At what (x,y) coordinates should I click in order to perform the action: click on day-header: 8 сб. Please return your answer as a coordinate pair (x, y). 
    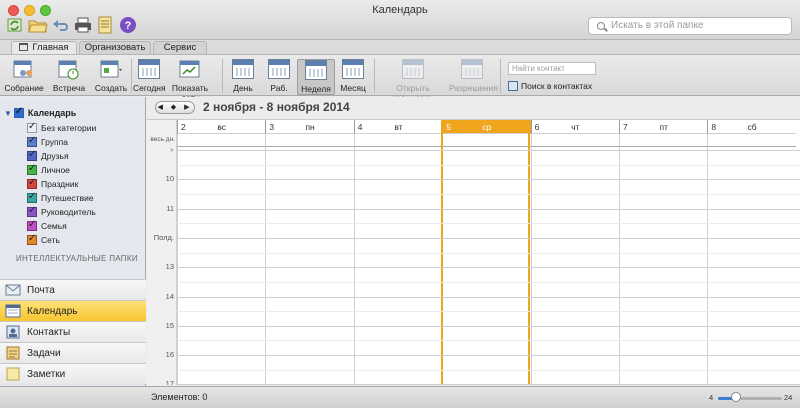
    Looking at the image, I should click on (751, 127).